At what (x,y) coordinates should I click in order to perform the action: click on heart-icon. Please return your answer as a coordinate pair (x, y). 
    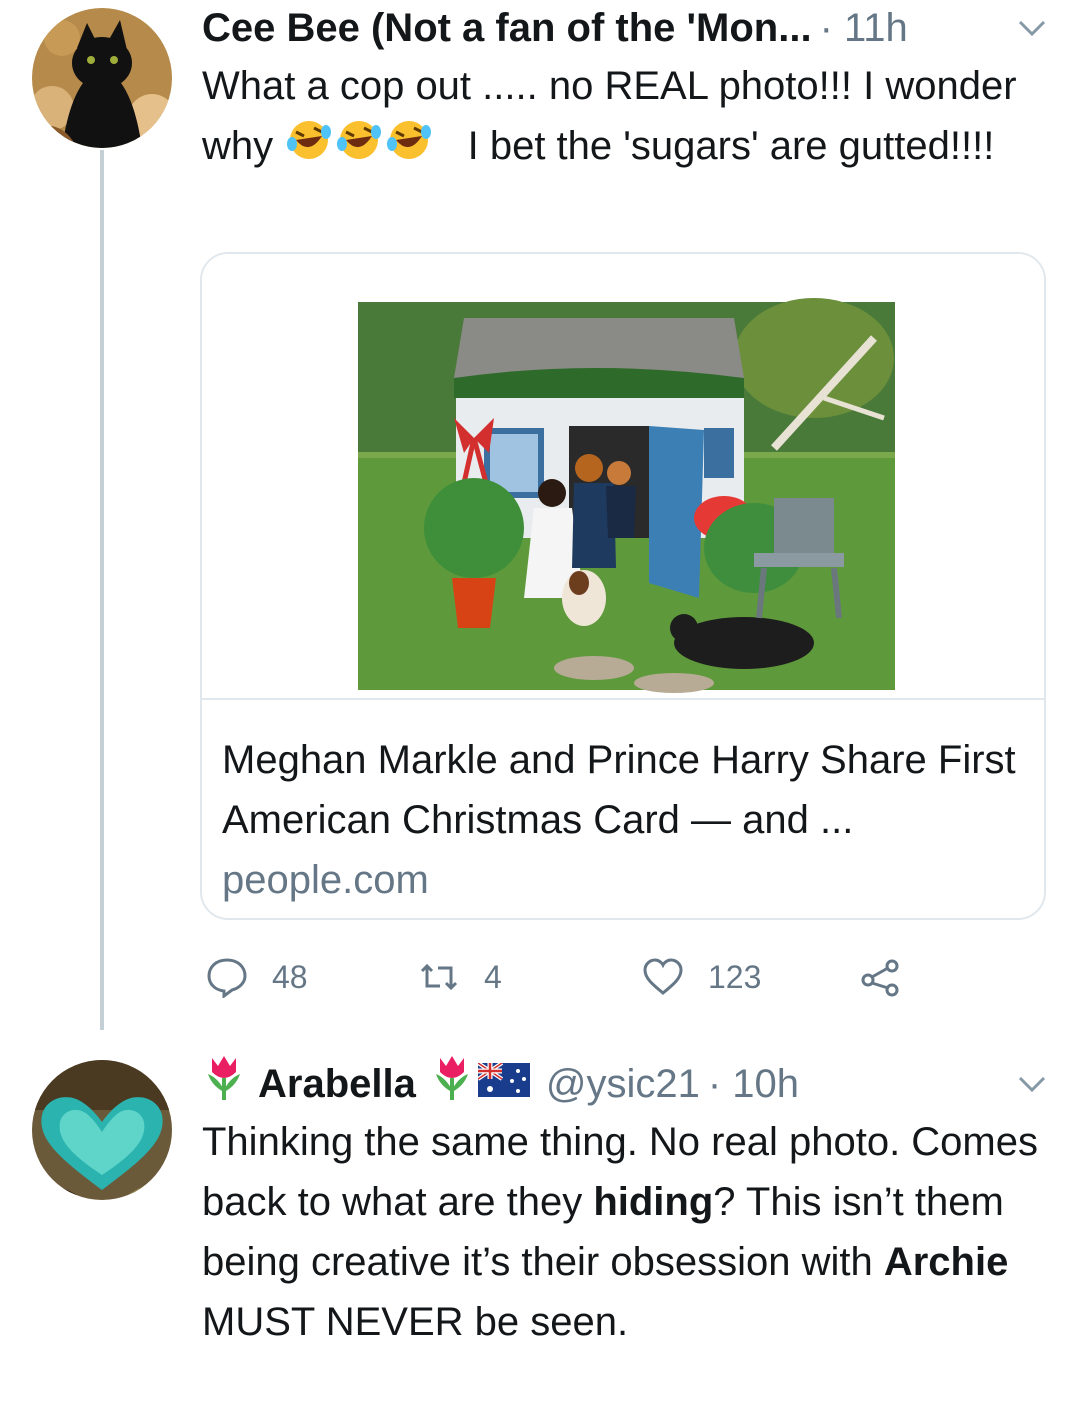
    Looking at the image, I should click on (663, 976).